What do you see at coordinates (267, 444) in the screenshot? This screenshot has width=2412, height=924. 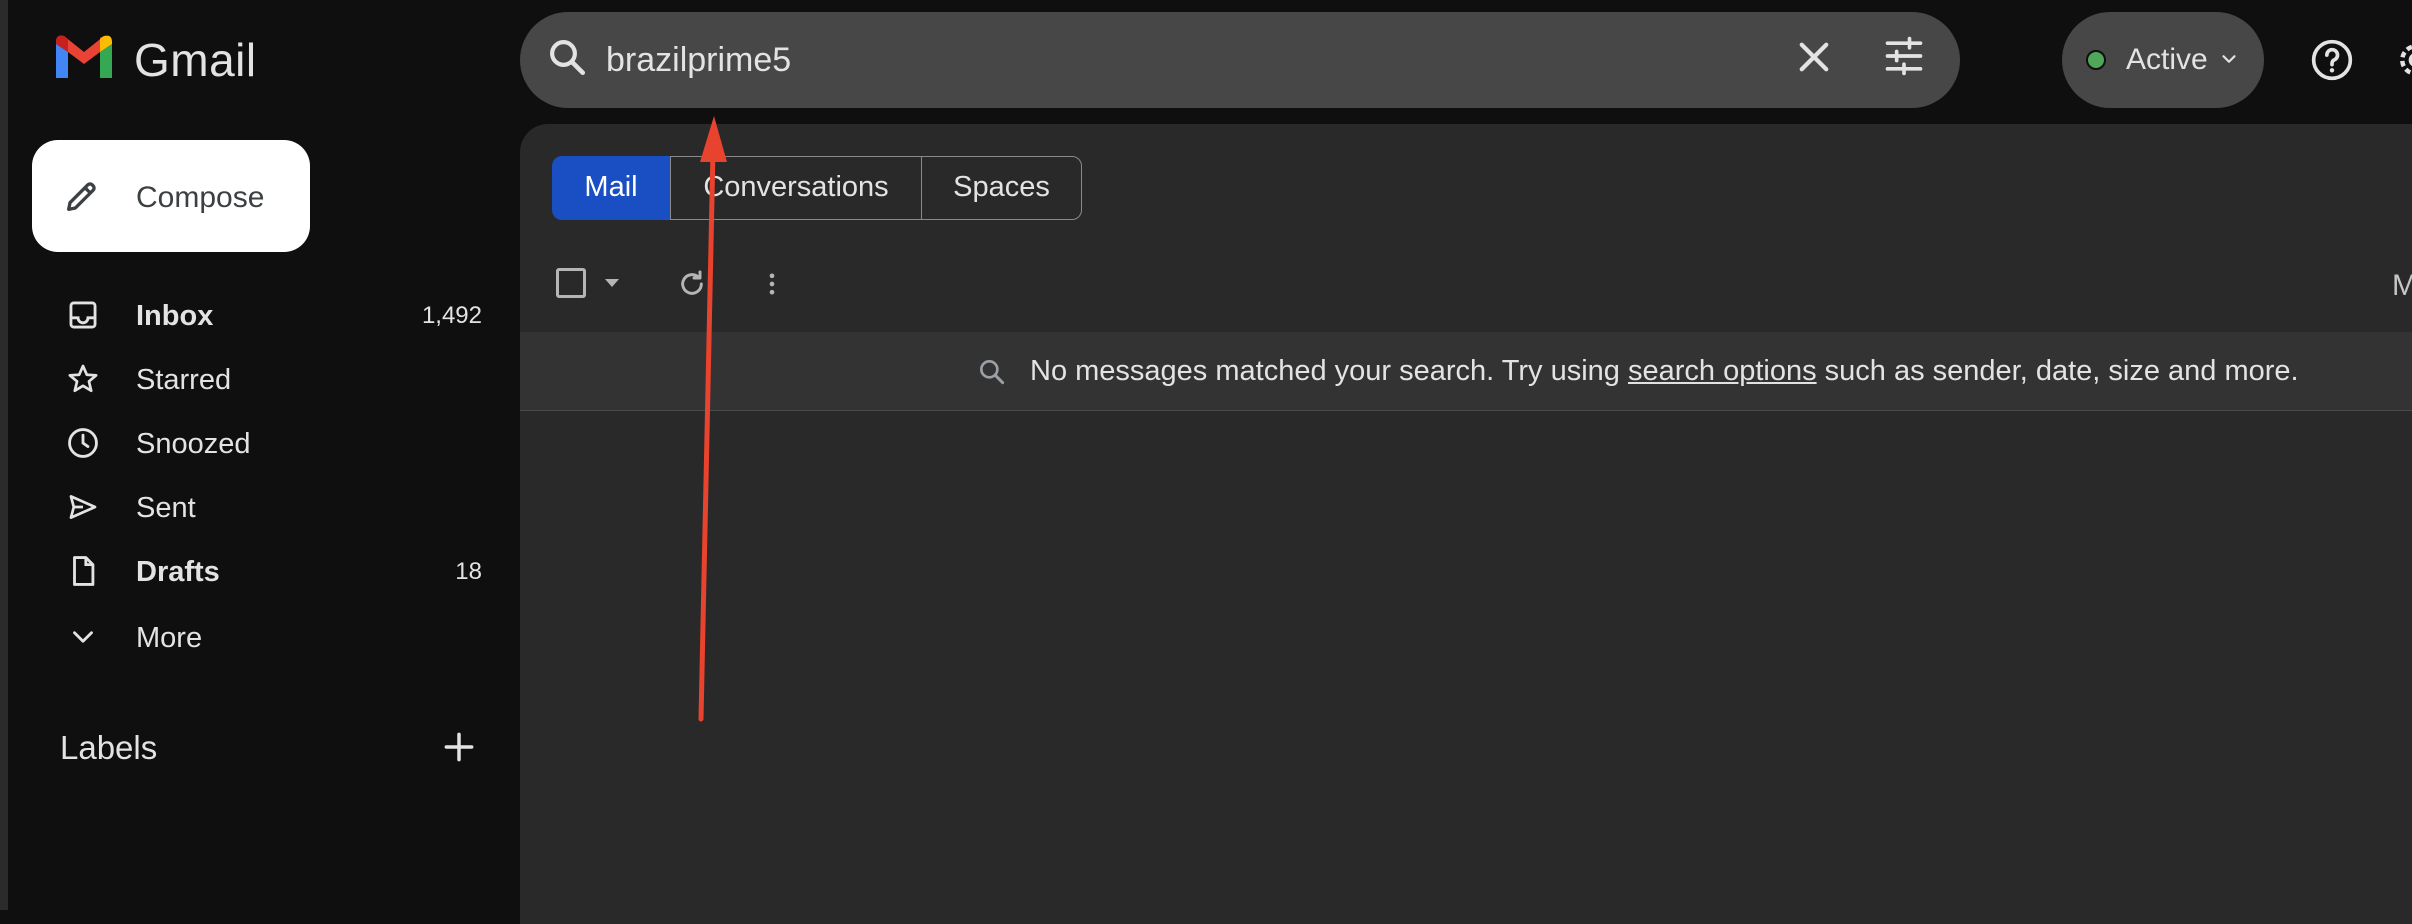 I see `sidebar-item-snoozed: Snoozed` at bounding box center [267, 444].